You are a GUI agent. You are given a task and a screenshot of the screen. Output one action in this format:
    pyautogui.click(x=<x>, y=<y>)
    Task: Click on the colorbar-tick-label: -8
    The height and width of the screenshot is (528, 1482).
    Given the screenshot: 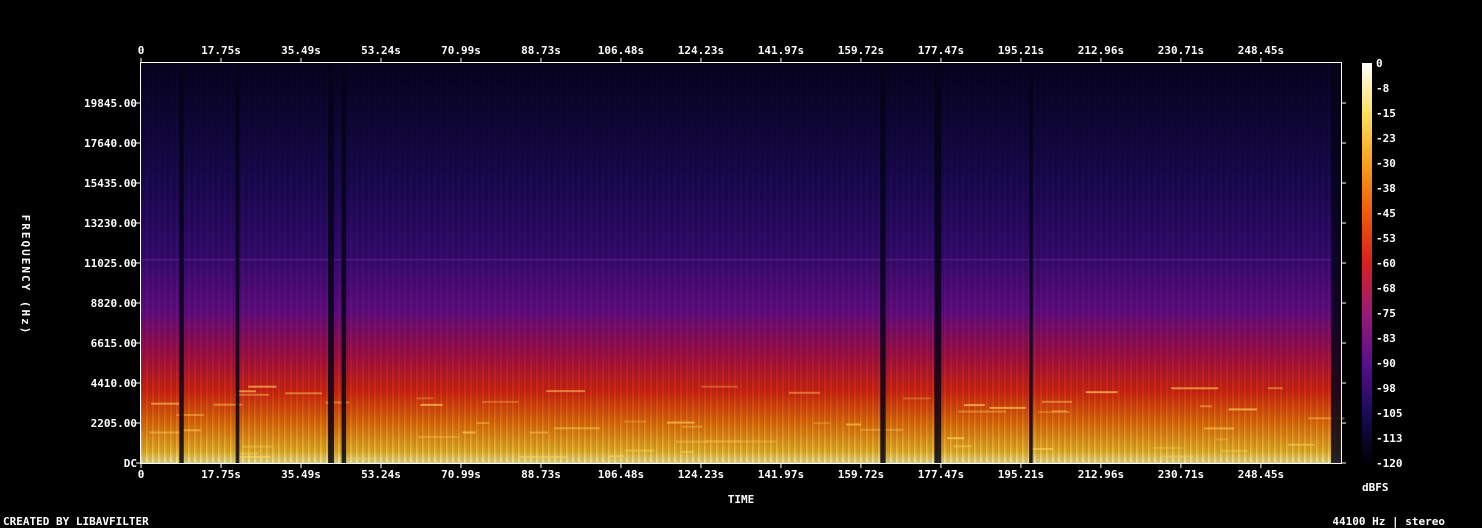 What is the action you would take?
    pyautogui.click(x=1382, y=88)
    